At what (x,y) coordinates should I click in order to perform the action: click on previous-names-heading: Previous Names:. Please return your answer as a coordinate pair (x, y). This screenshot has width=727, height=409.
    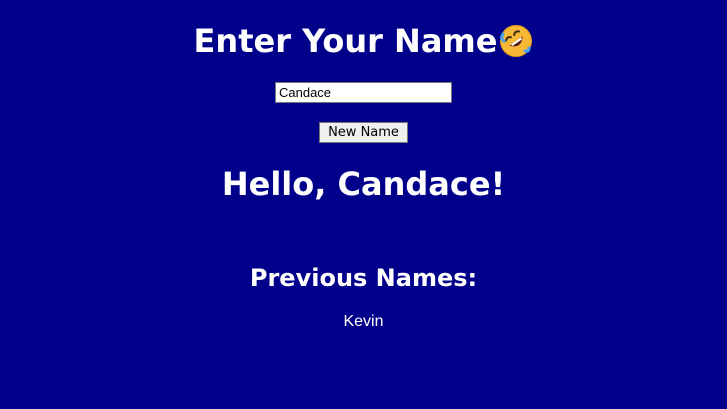
    Looking at the image, I should click on (363, 278).